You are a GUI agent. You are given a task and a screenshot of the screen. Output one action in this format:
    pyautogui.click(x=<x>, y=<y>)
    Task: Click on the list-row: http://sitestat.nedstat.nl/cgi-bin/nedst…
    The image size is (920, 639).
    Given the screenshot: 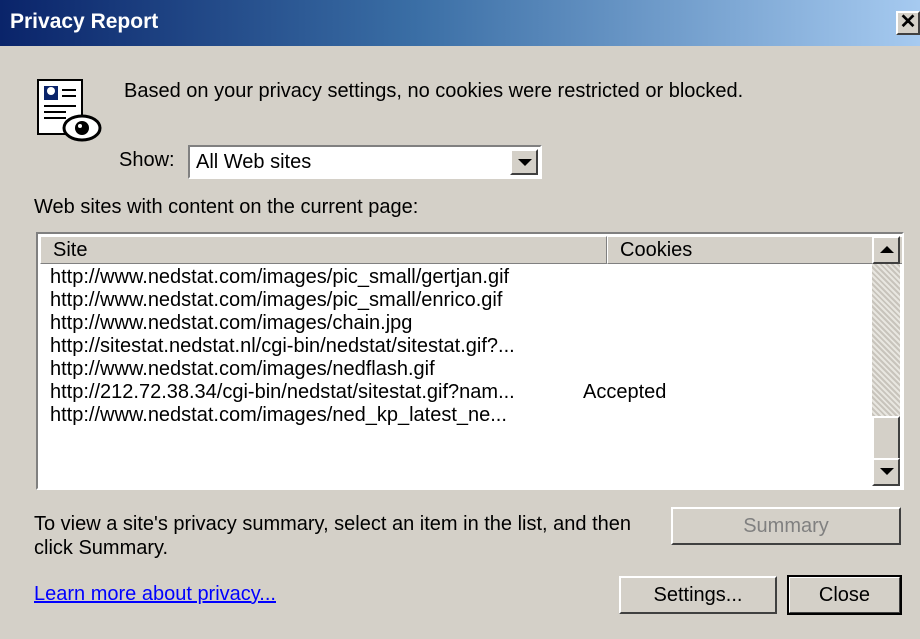 What is the action you would take?
    pyautogui.click(x=460, y=346)
    